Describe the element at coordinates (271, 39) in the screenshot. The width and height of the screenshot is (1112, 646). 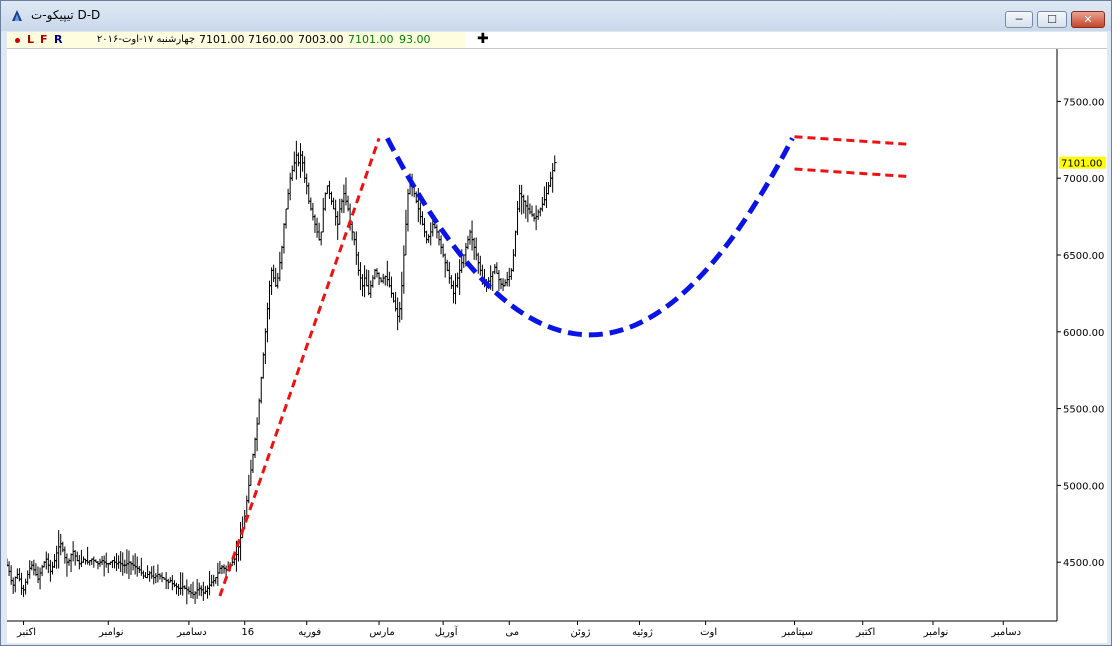
I see `info-high: 7160.00` at that location.